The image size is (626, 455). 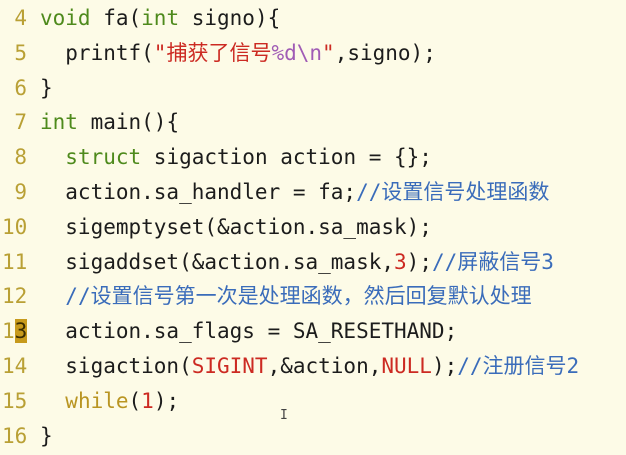 What do you see at coordinates (328, 52) in the screenshot?
I see `token-str: "` at bounding box center [328, 52].